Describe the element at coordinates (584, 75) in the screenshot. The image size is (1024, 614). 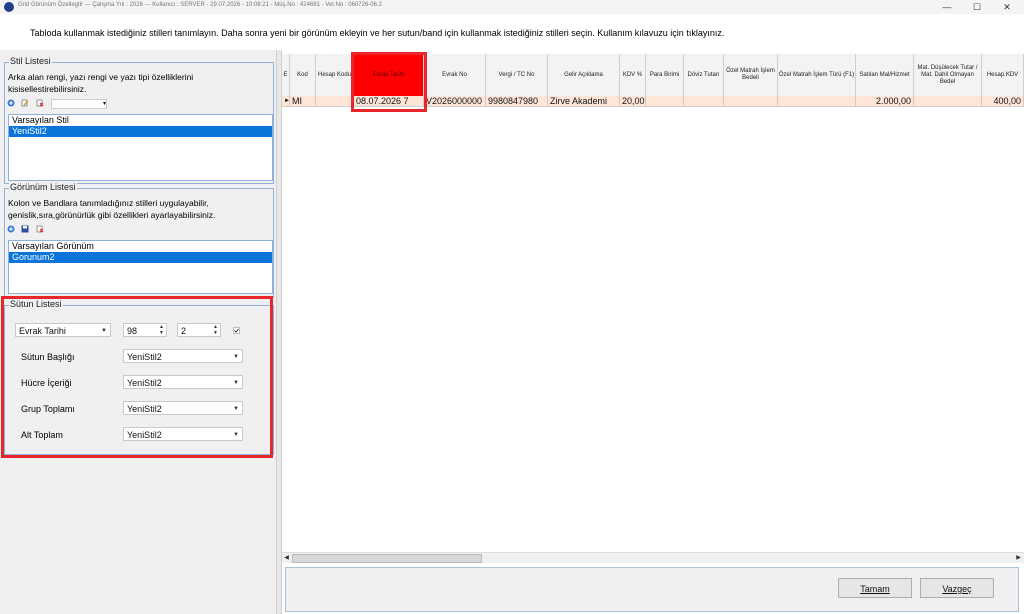
I see `col-header-gelir-aciklama: Gelir Açıklama` at that location.